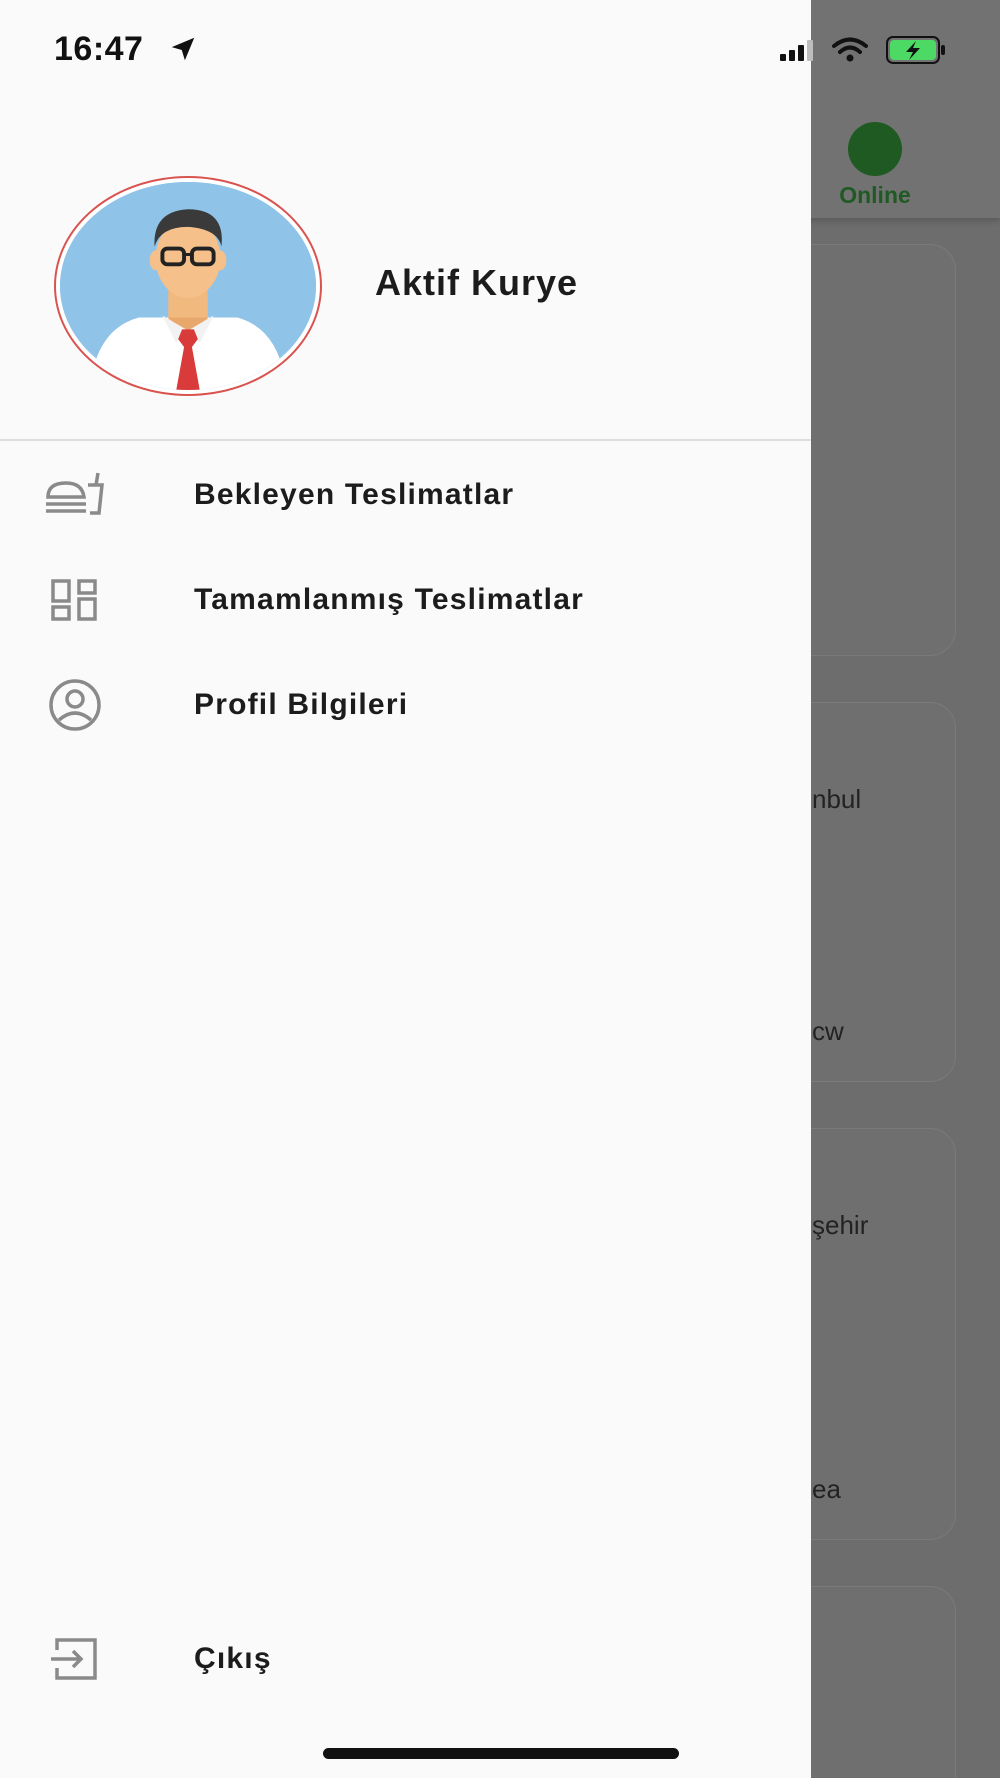  What do you see at coordinates (875, 149) in the screenshot?
I see `online-status-dot` at bounding box center [875, 149].